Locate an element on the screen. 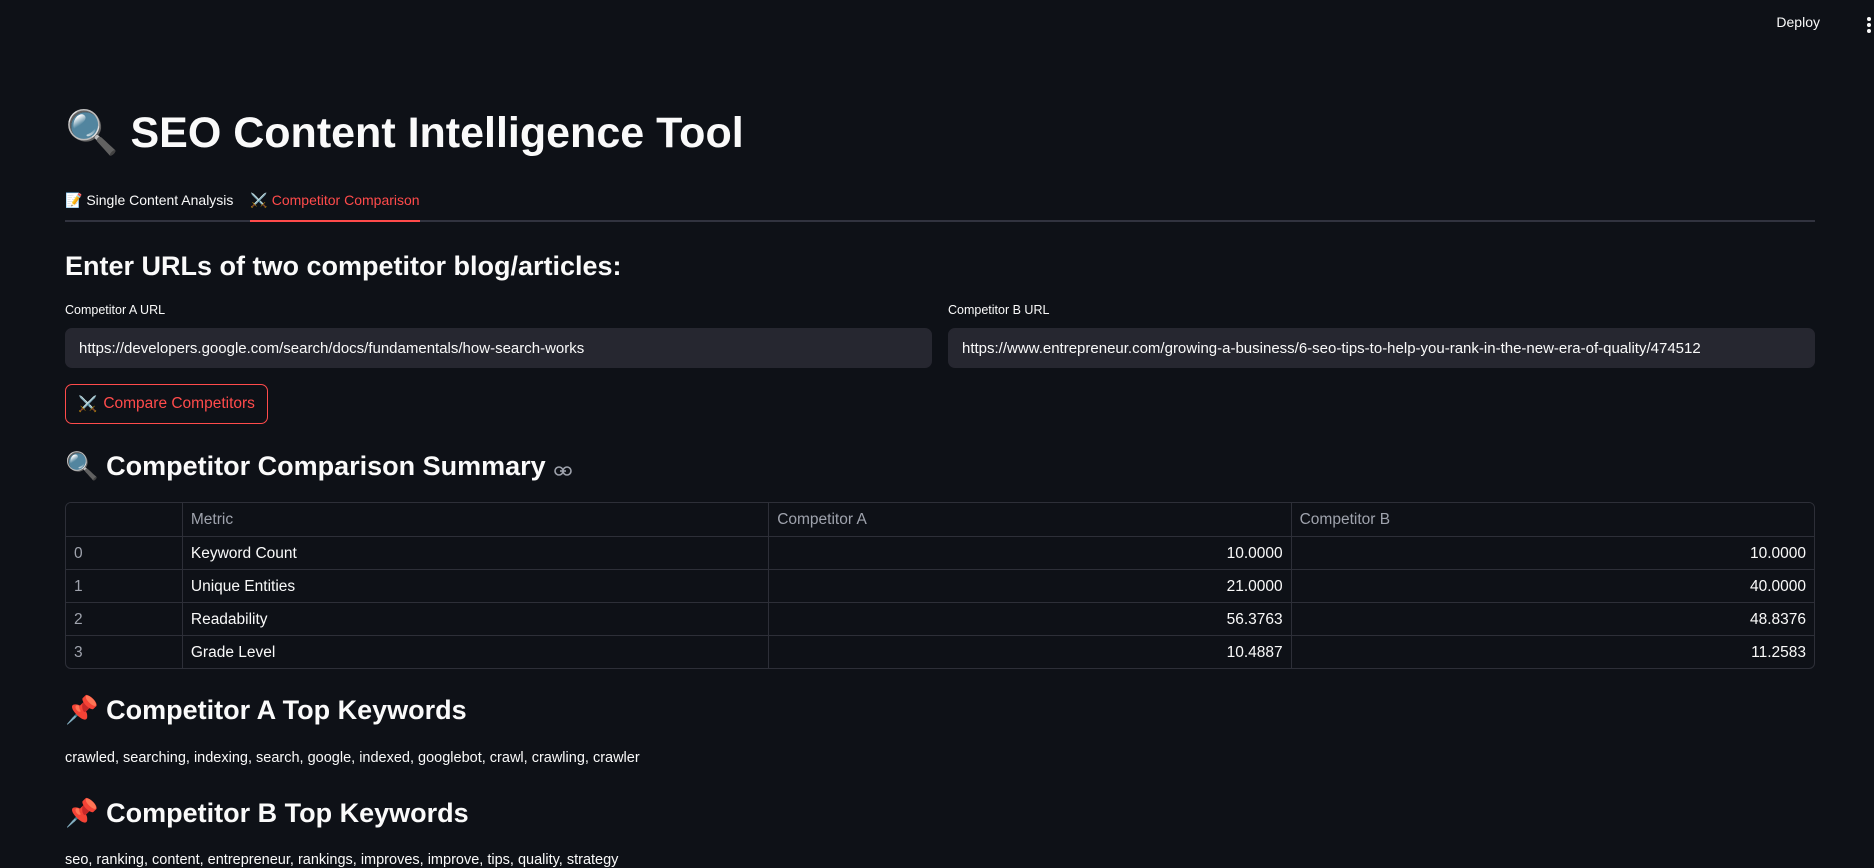  competitor-b-keywords-heading: 📌 Competitor B Top Keywords is located at coordinates (267, 813).